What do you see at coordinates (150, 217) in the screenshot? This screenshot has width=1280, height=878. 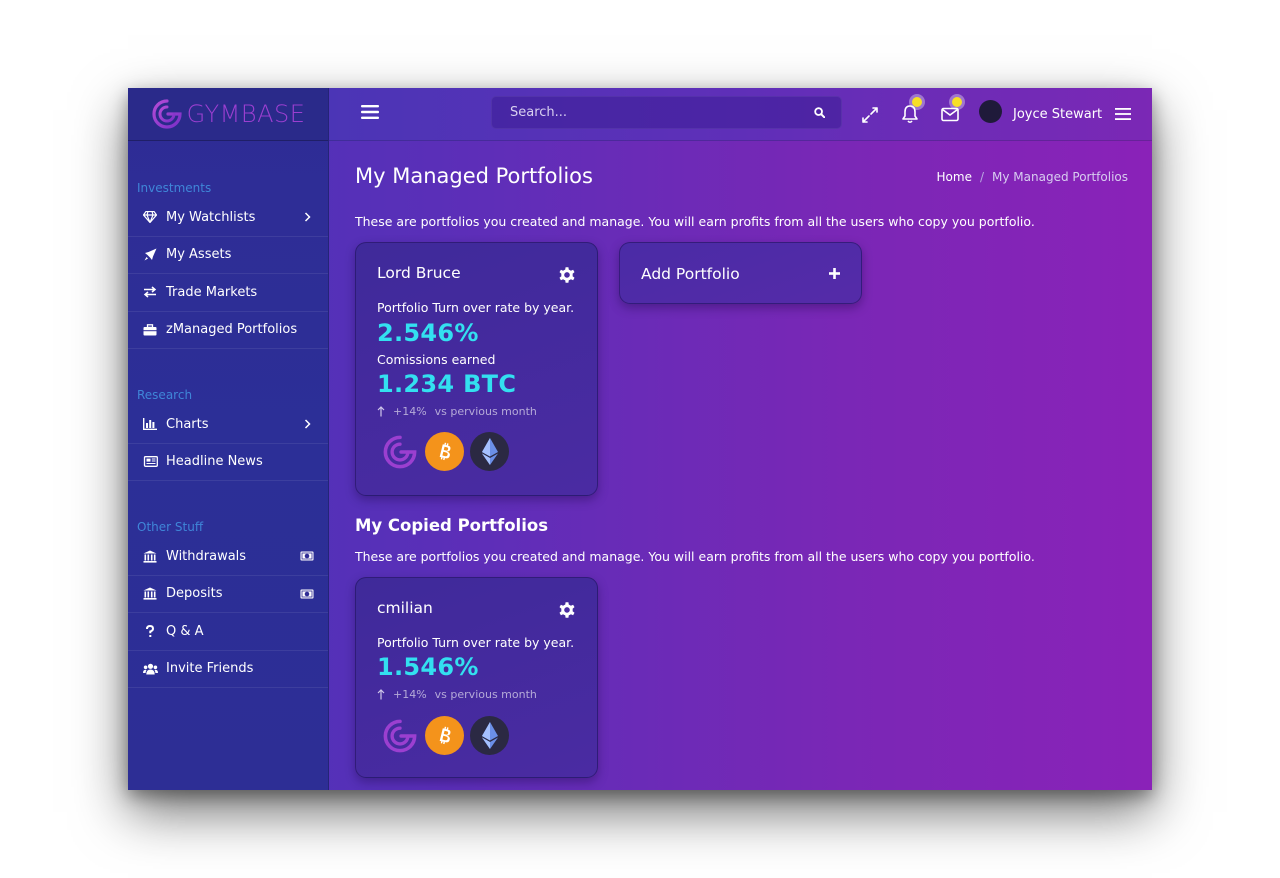 I see `diamond-icon` at bounding box center [150, 217].